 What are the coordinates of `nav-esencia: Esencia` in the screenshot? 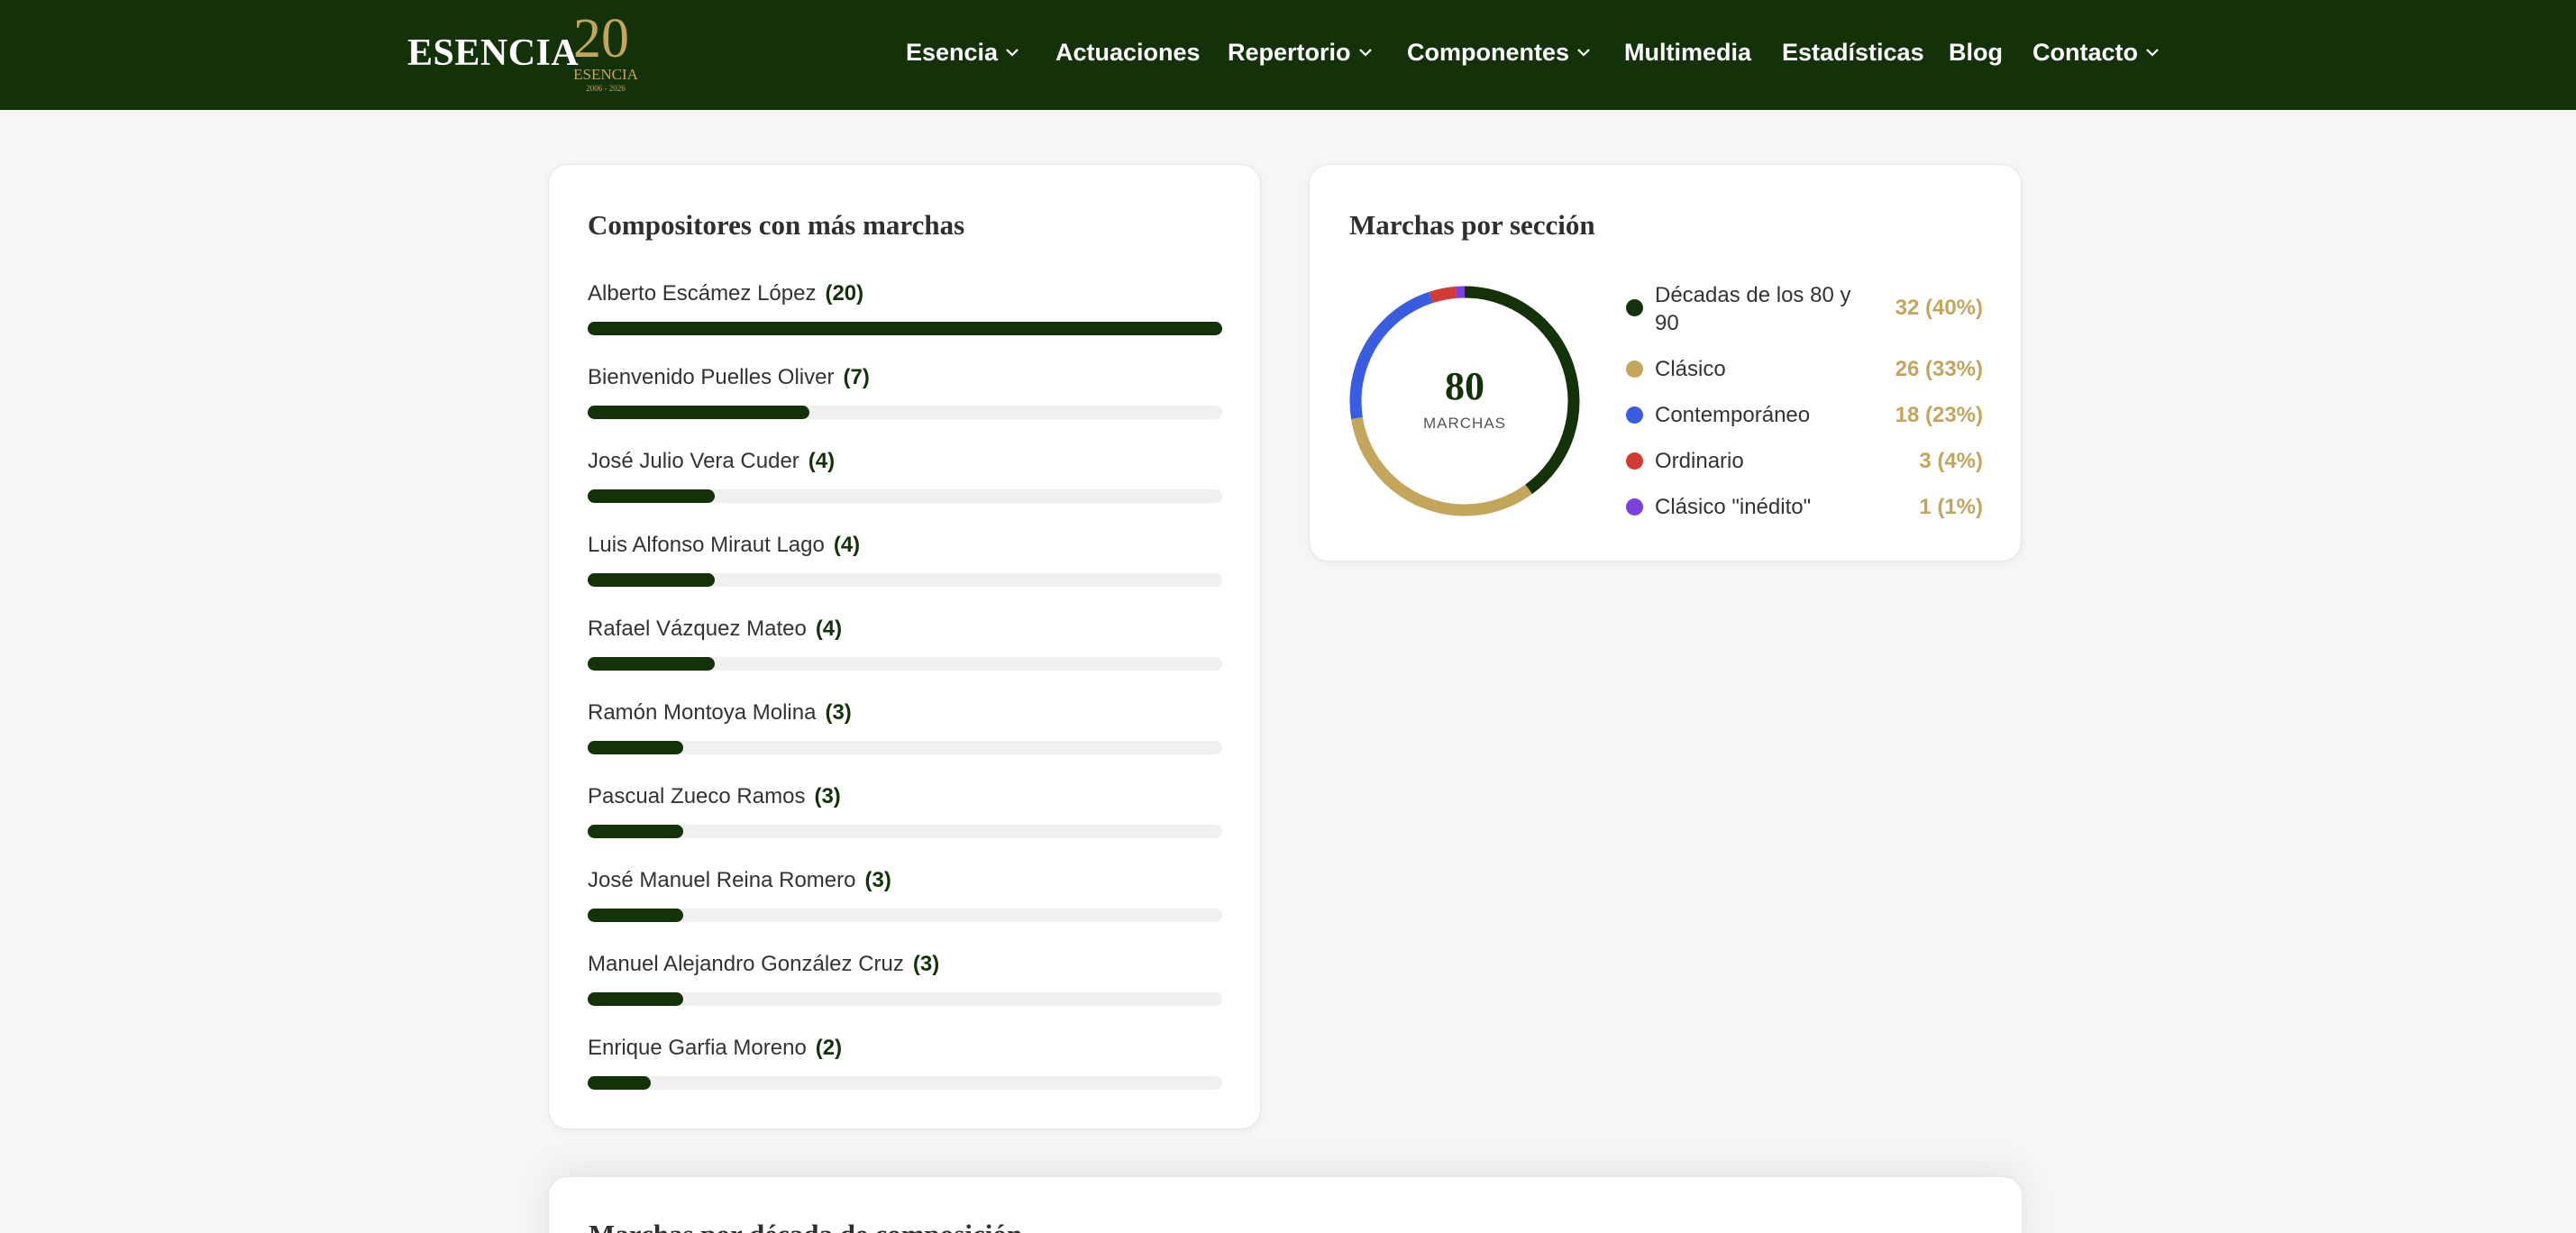 It's located at (963, 52).